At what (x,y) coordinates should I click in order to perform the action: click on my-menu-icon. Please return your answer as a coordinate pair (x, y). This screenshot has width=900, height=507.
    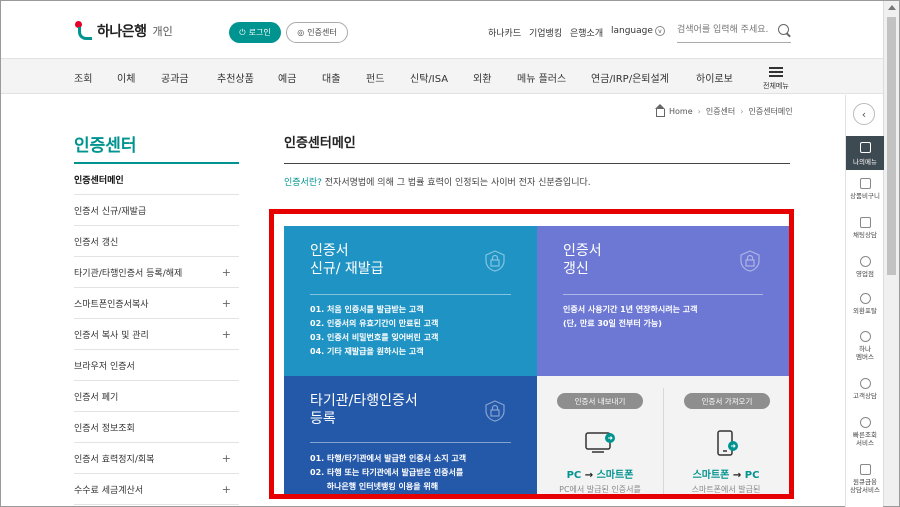
    Looking at the image, I should click on (865, 147).